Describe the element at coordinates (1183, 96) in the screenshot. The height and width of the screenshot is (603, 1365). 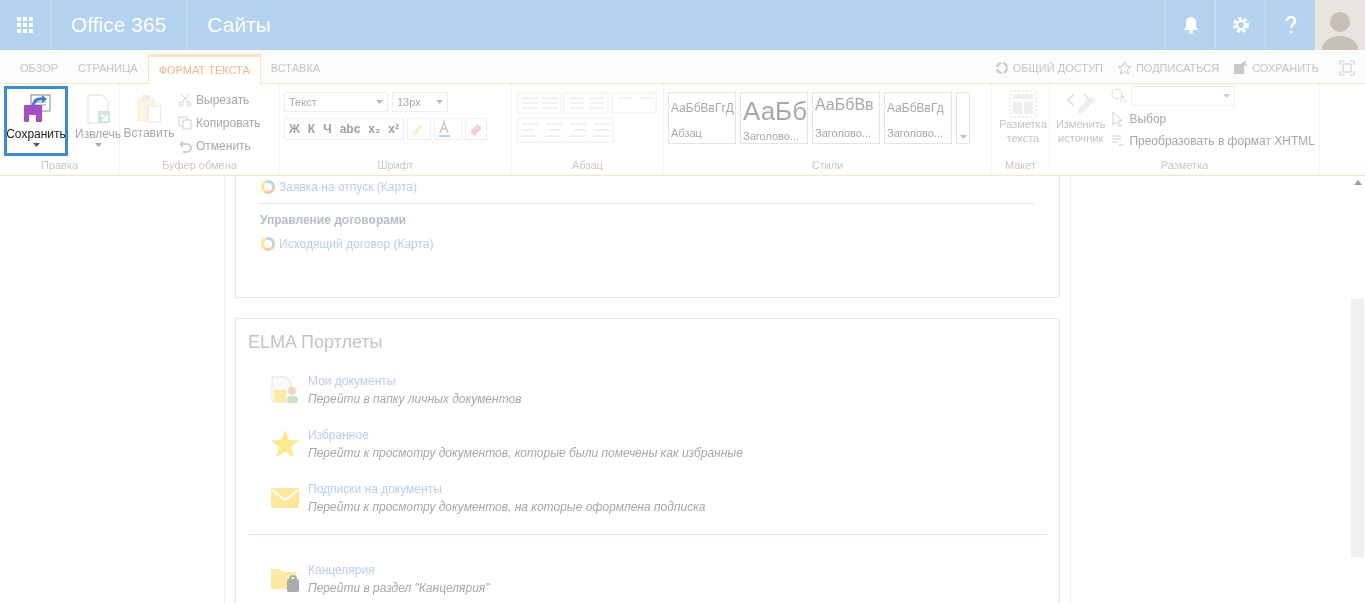
I see `language-select` at that location.